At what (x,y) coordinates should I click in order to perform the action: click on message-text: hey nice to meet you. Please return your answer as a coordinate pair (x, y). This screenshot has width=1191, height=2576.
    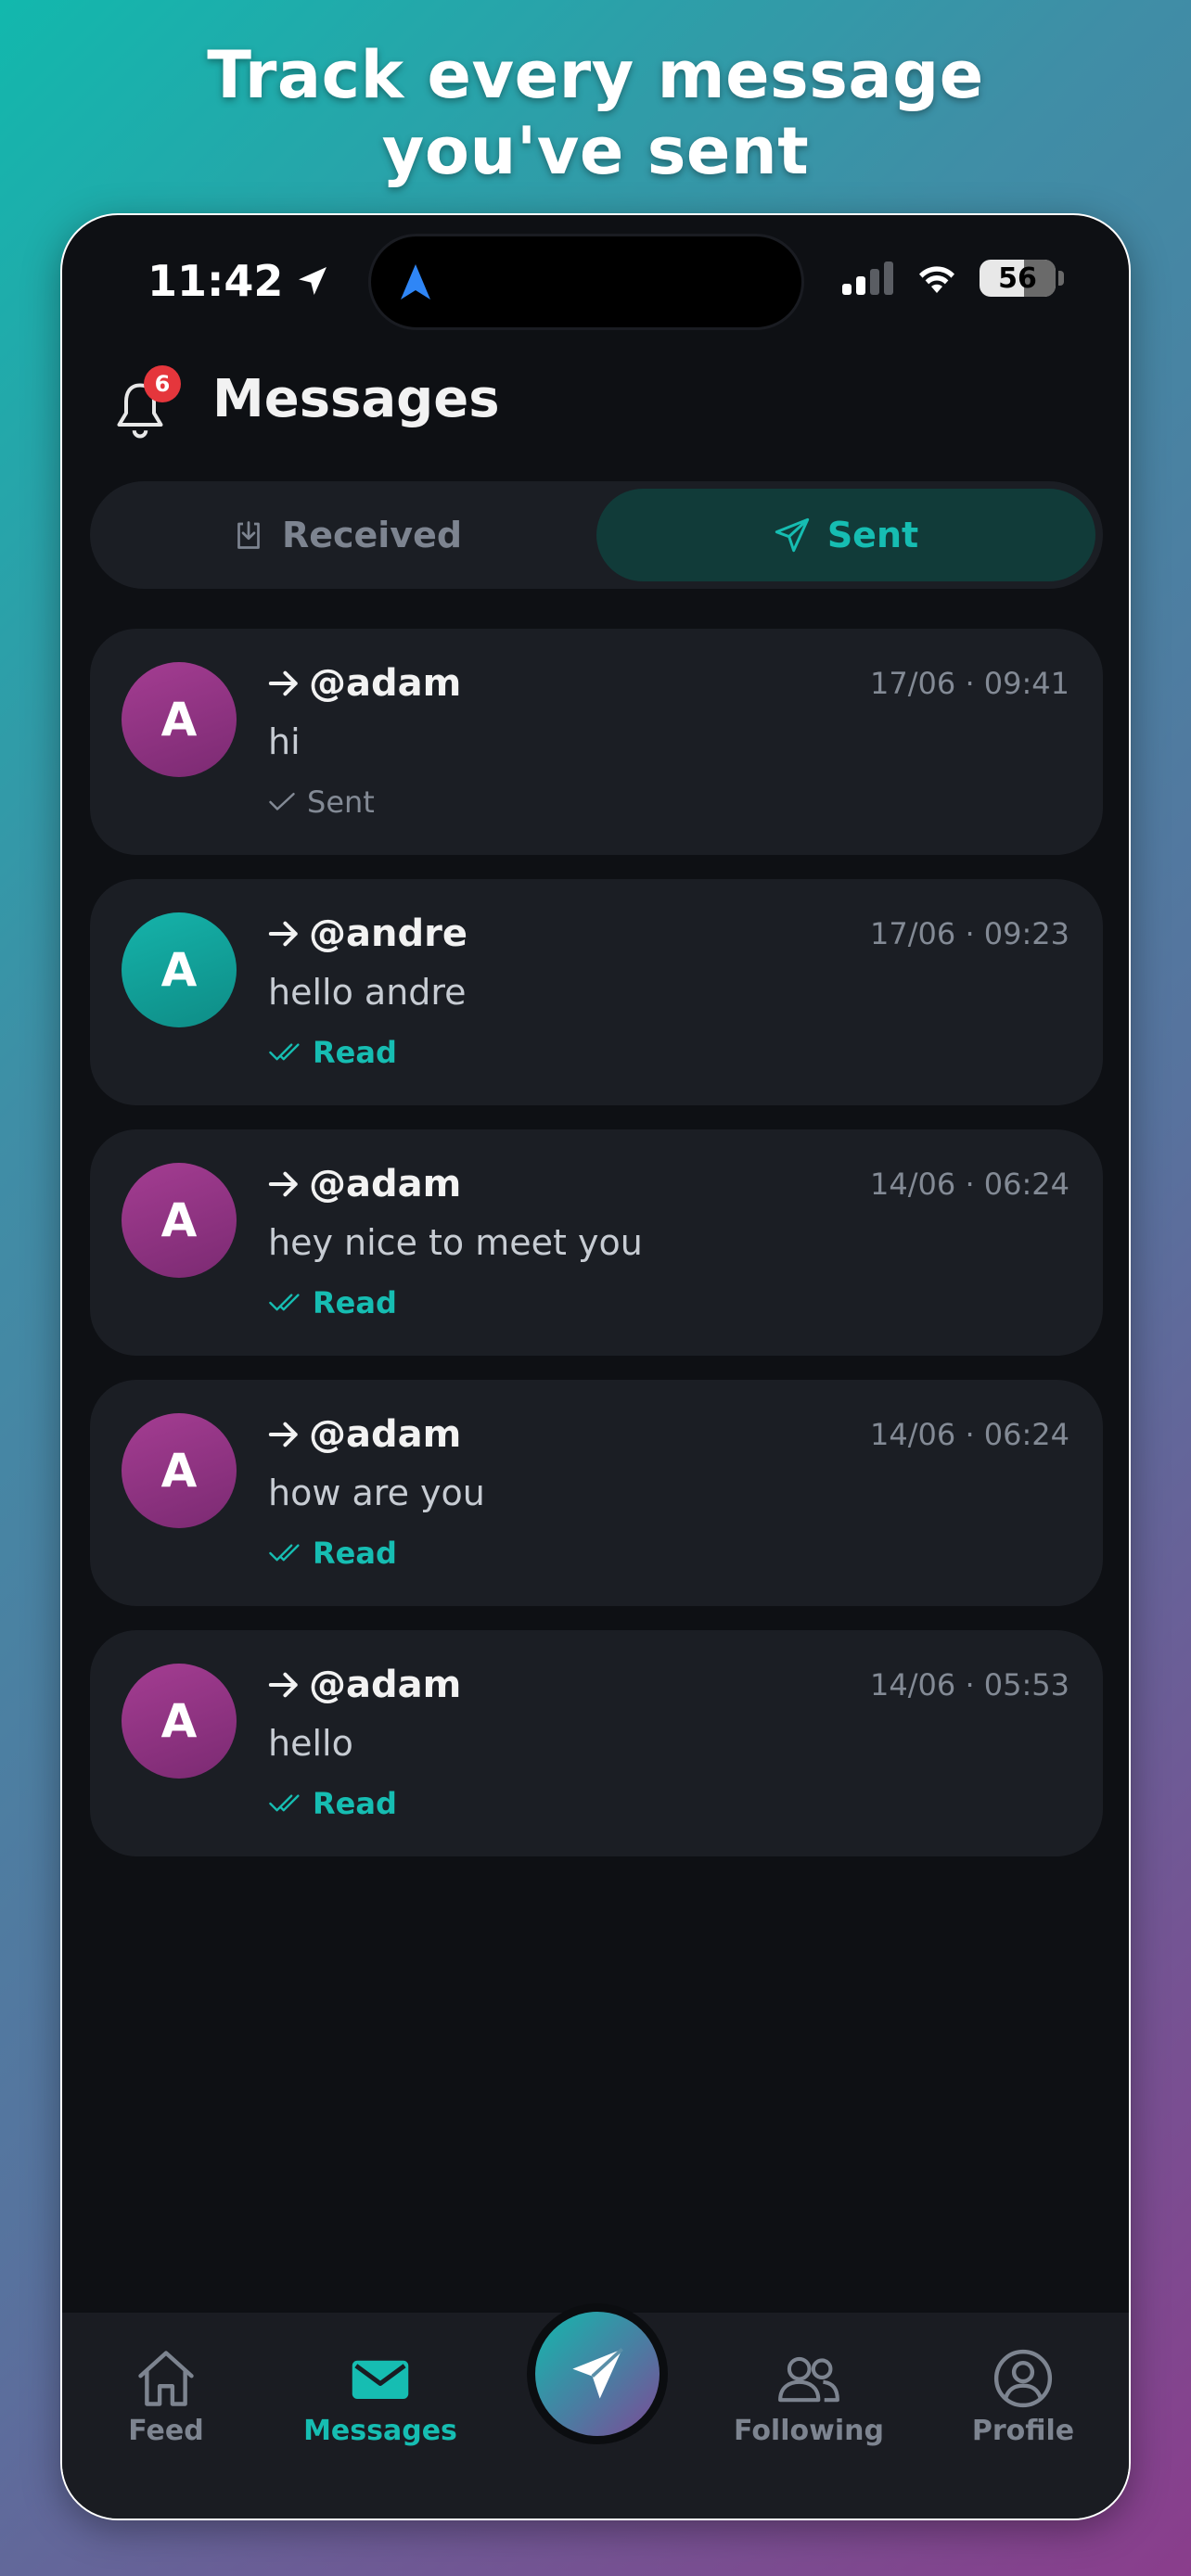
    Looking at the image, I should click on (455, 1243).